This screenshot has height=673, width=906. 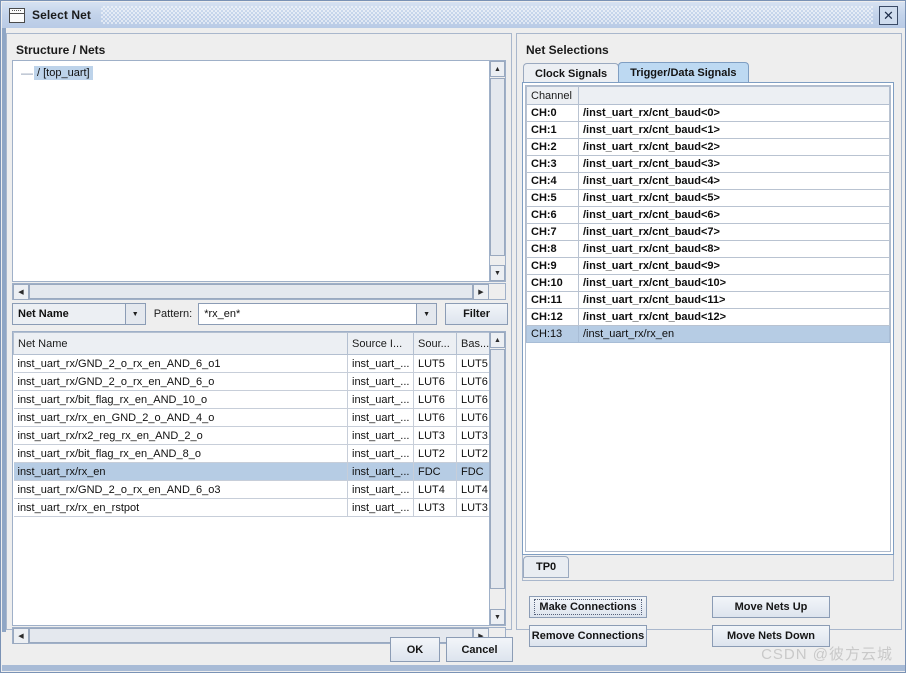 What do you see at coordinates (62, 15) in the screenshot?
I see `window-title: Select Net` at bounding box center [62, 15].